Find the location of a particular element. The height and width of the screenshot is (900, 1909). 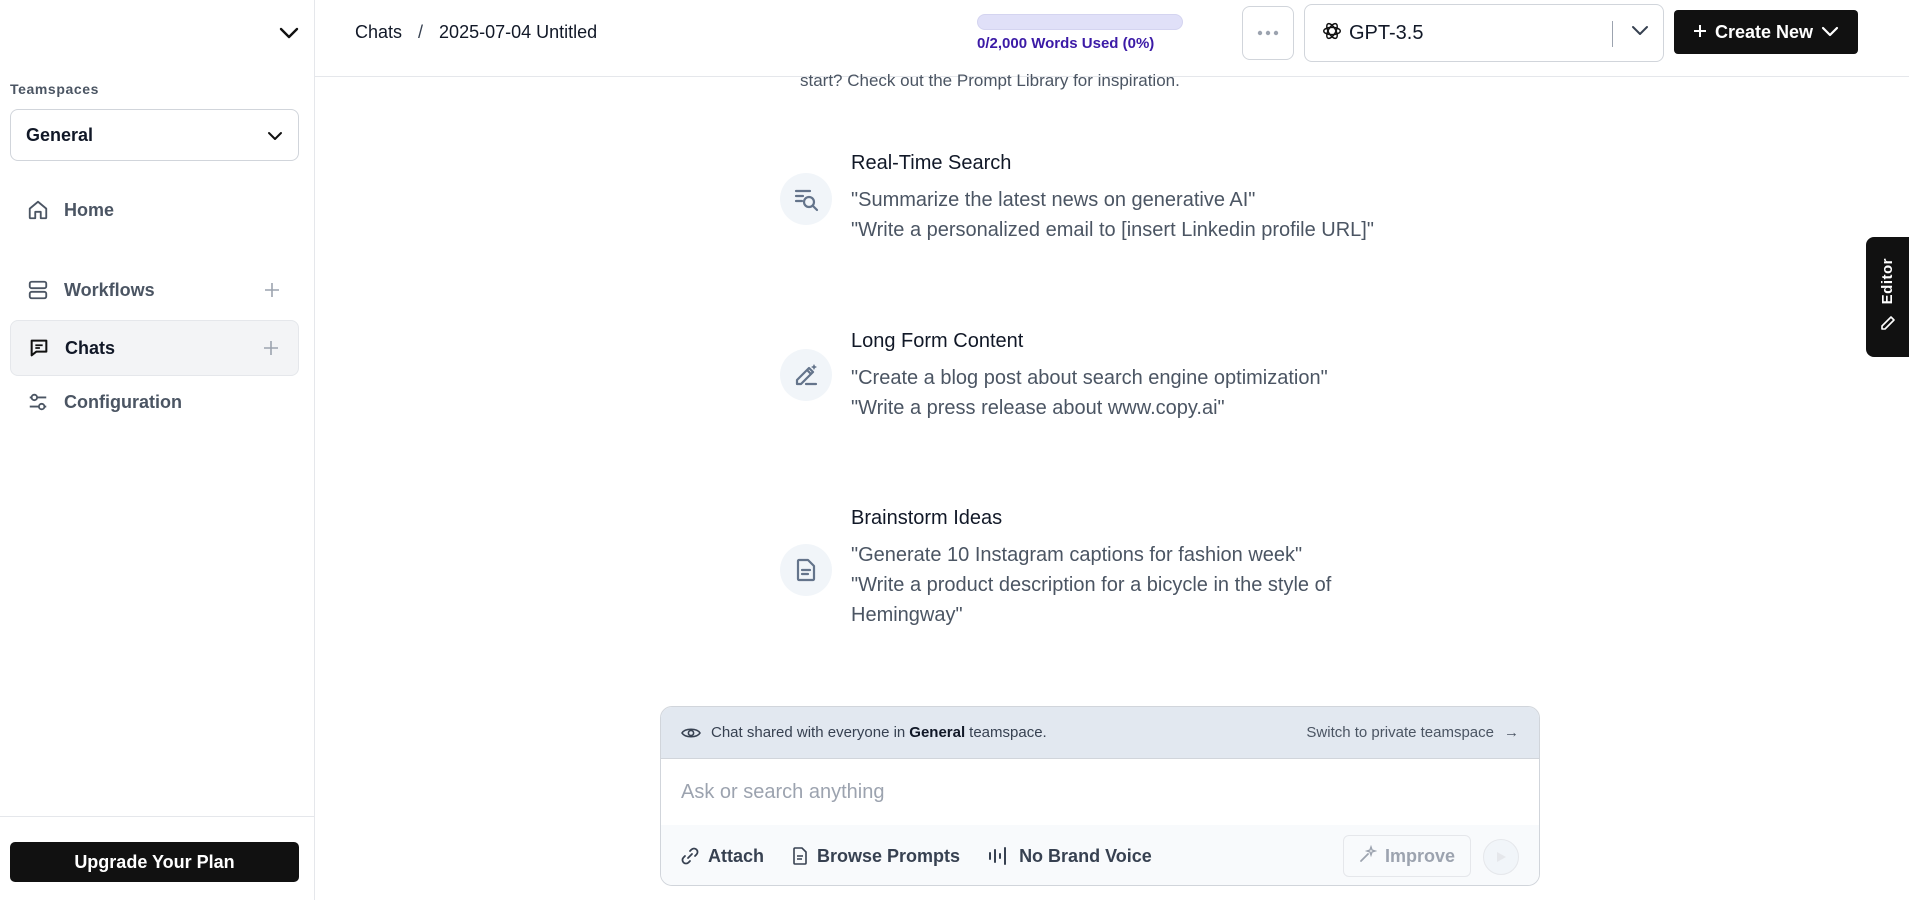

editor-tab-label: Editor is located at coordinates (1887, 281).